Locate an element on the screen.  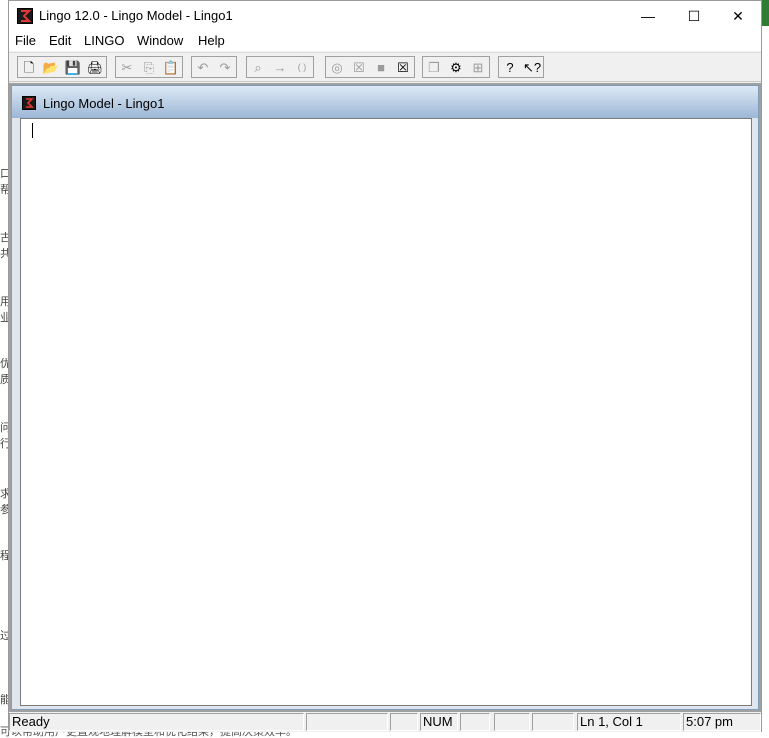
toolbar-group: ⌕ → ( ) is located at coordinates (280, 67).